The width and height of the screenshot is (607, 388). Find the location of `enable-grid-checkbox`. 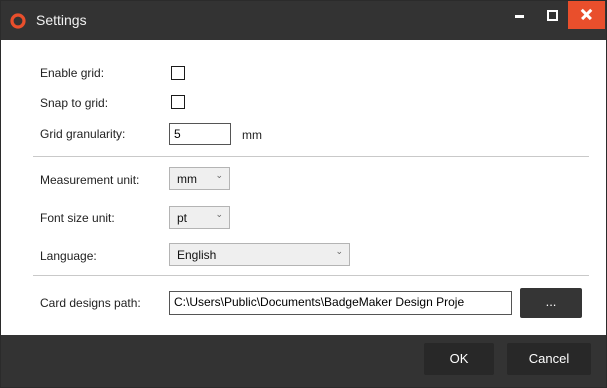

enable-grid-checkbox is located at coordinates (178, 73).